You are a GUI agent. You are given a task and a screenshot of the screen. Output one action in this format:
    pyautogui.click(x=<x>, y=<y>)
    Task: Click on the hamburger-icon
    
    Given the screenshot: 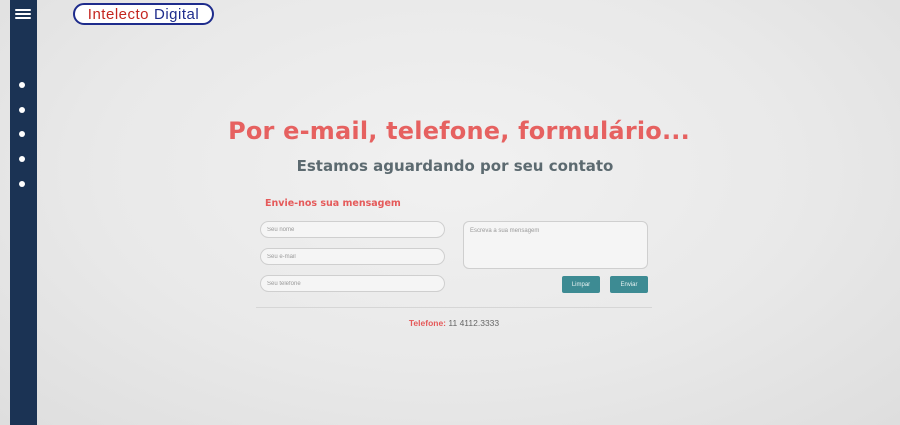 What is the action you would take?
    pyautogui.click(x=23, y=14)
    